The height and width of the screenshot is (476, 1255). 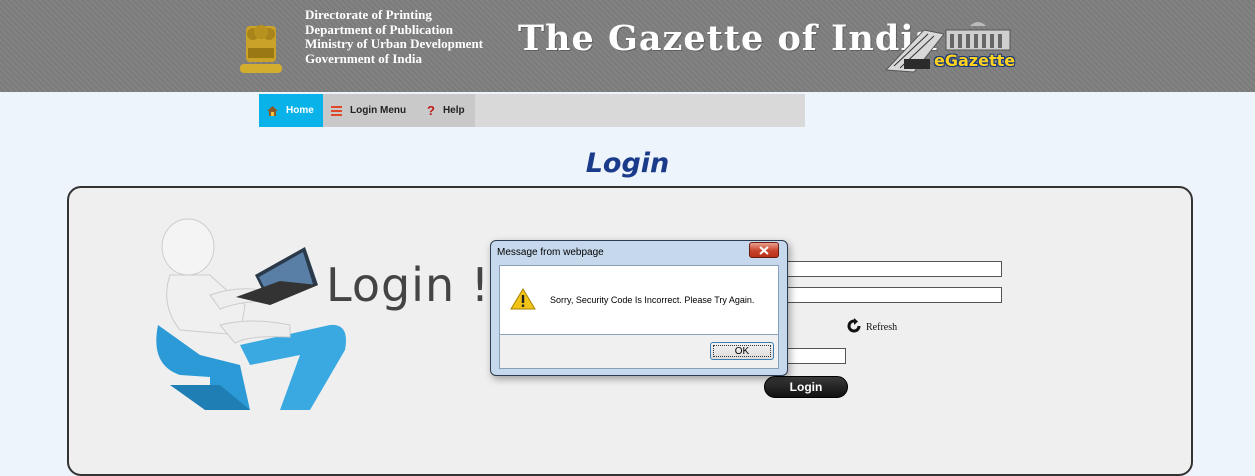 I want to click on nav-login-menu: Login Menu, so click(x=371, y=110).